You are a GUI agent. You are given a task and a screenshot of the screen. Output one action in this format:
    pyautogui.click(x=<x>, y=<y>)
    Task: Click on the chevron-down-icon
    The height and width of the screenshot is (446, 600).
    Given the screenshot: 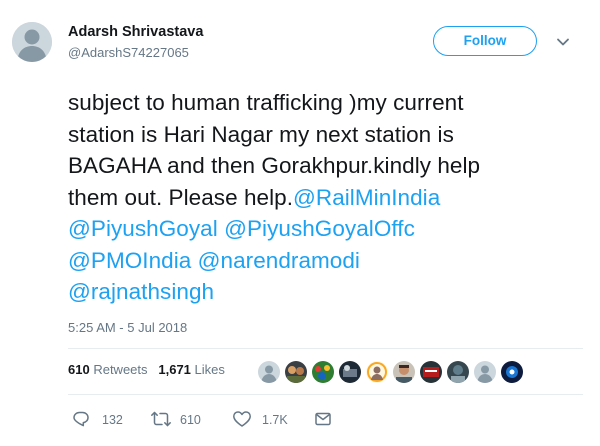 What is the action you would take?
    pyautogui.click(x=563, y=42)
    